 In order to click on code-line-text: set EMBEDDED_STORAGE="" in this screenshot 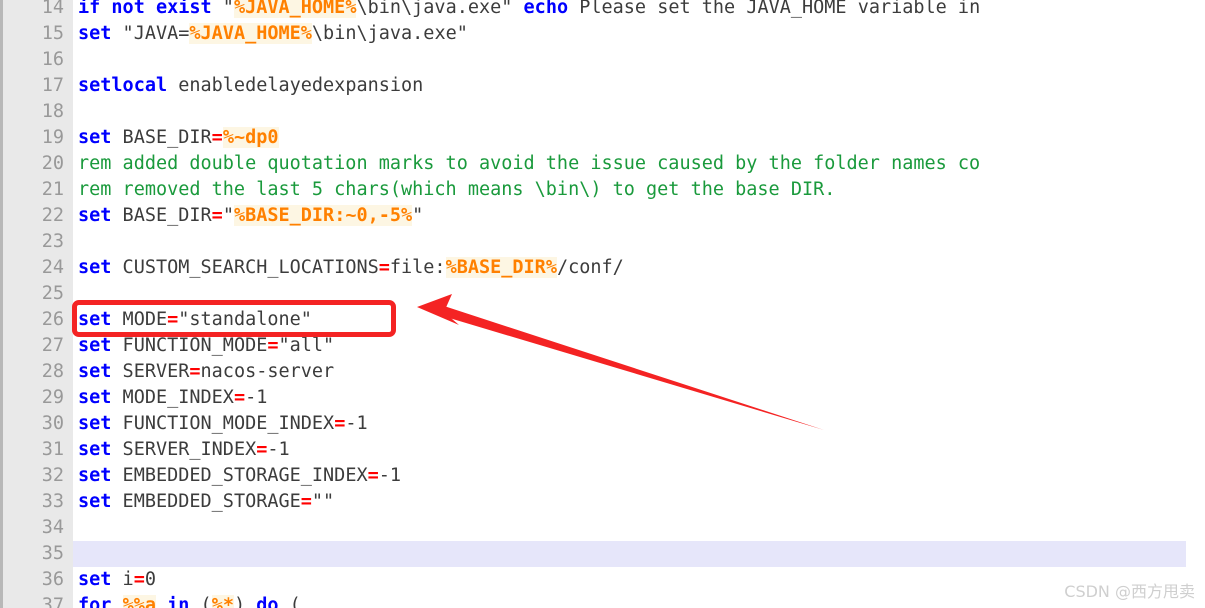, I will do `click(206, 502)`.